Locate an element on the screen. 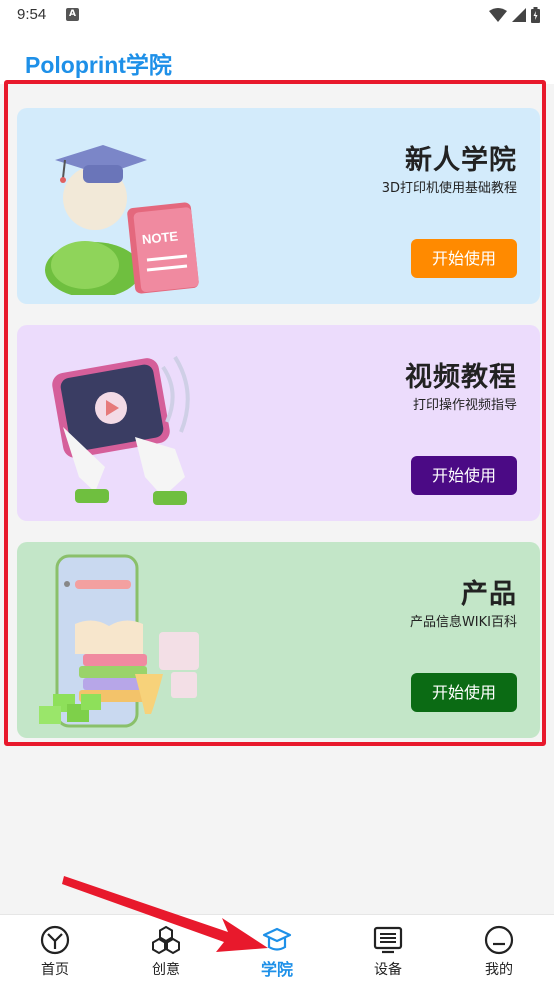 The image size is (554, 985). nav-item-home: 首页 is located at coordinates (55, 950).